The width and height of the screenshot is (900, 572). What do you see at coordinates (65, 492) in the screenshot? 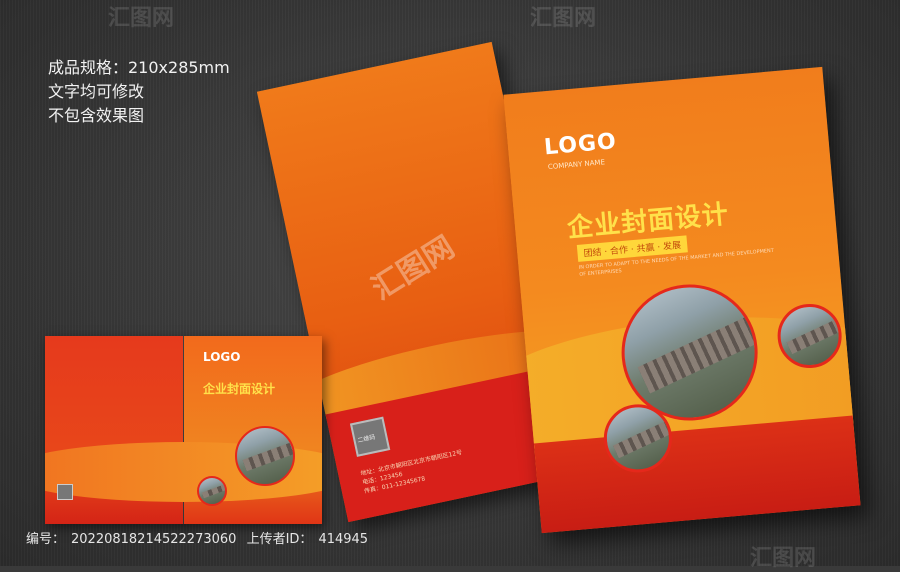
I see `spread-qr-placeholder` at bounding box center [65, 492].